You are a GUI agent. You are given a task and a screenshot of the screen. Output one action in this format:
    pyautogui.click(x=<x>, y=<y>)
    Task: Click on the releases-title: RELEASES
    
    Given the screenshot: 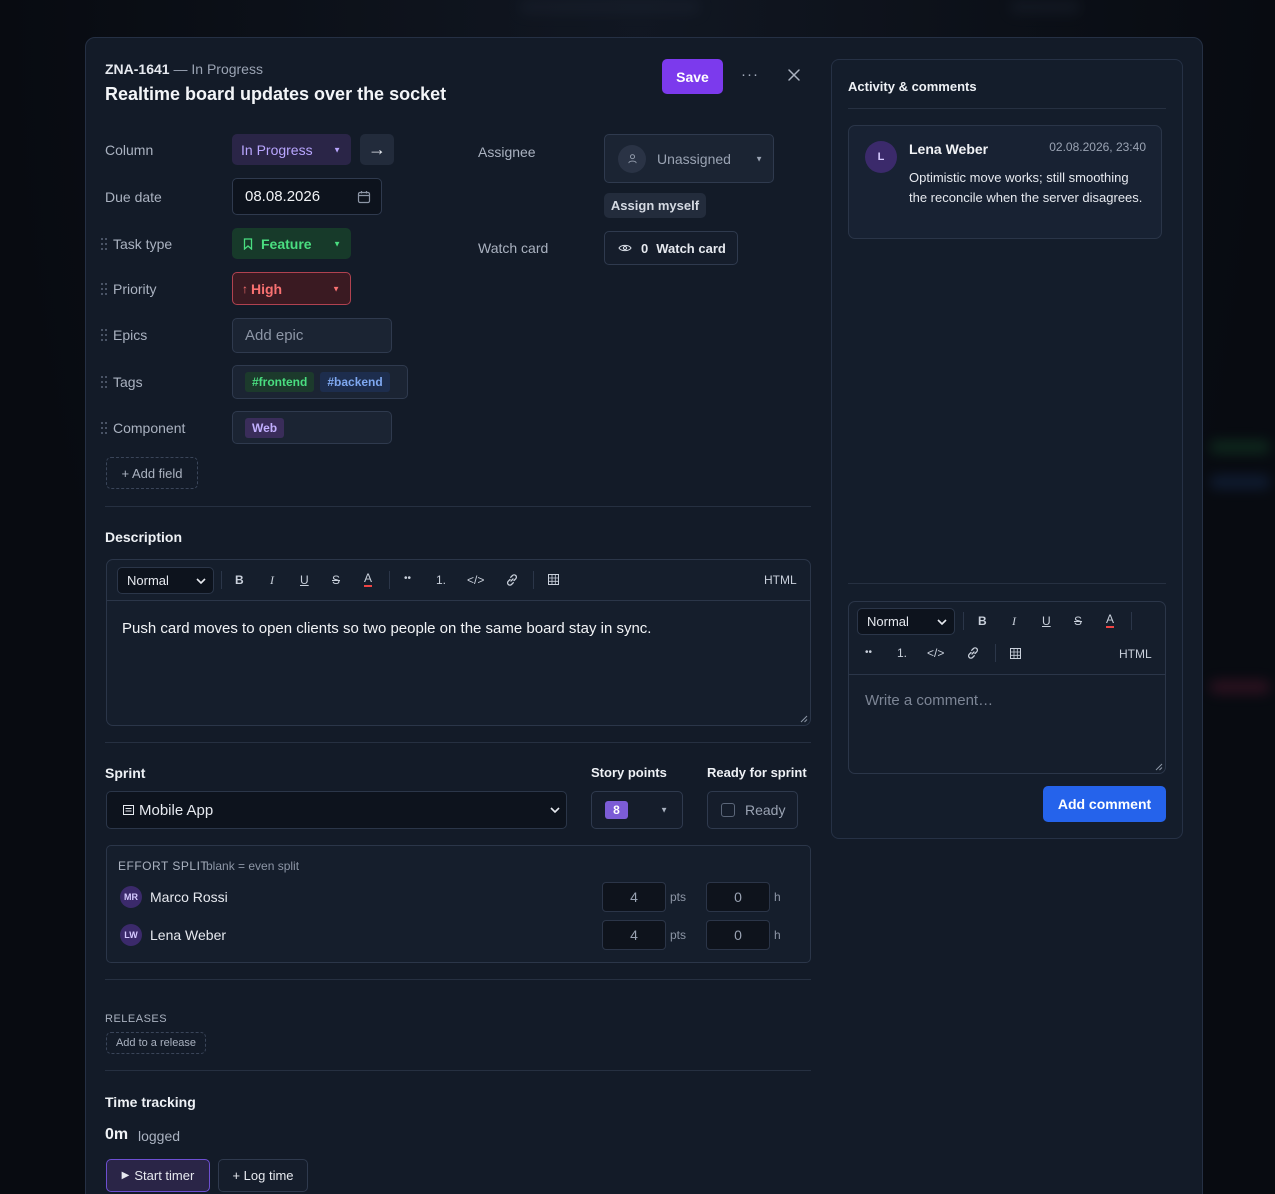 What is the action you would take?
    pyautogui.click(x=136, y=1019)
    